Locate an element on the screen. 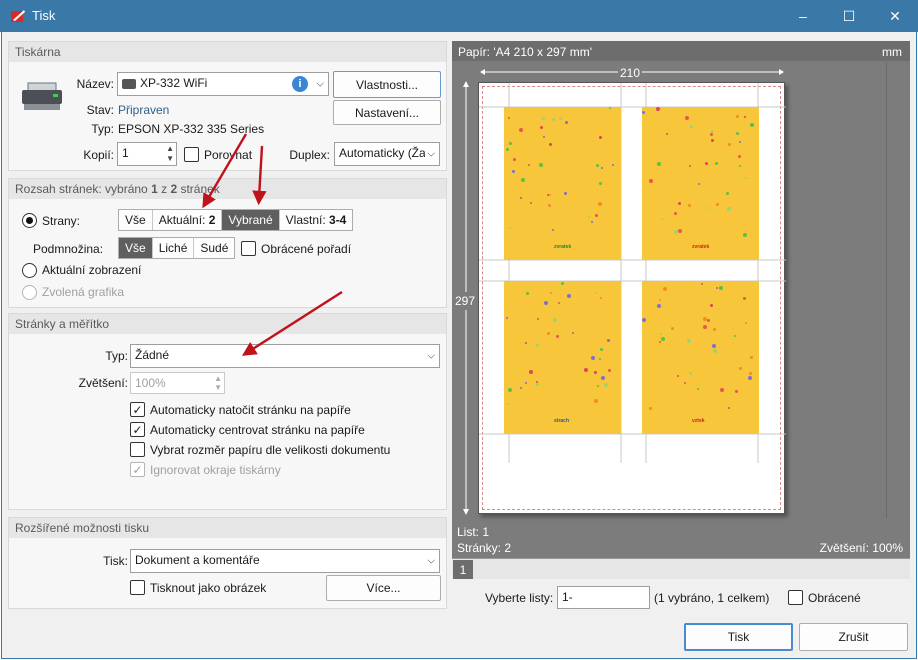 The image size is (918, 660). paper-by-document-checkbox is located at coordinates (137, 449).